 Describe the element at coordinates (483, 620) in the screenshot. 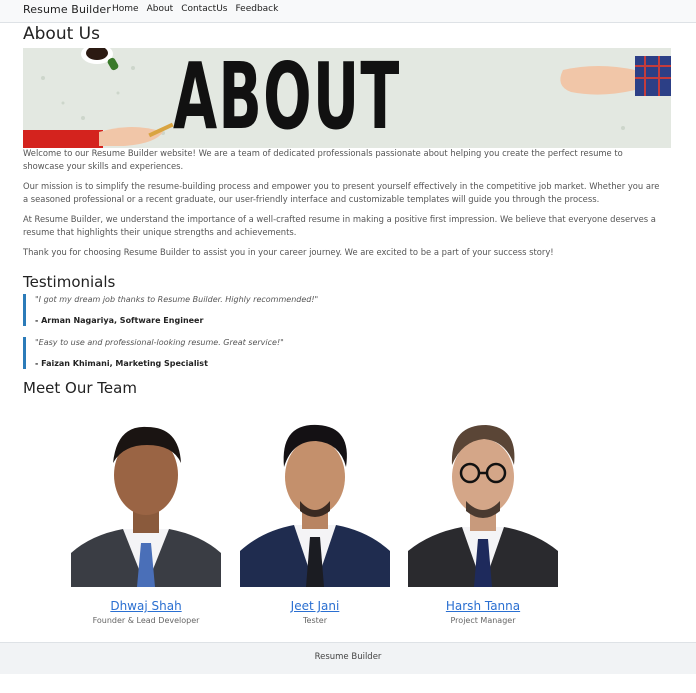

I see `team-member-role: Project Manager` at that location.